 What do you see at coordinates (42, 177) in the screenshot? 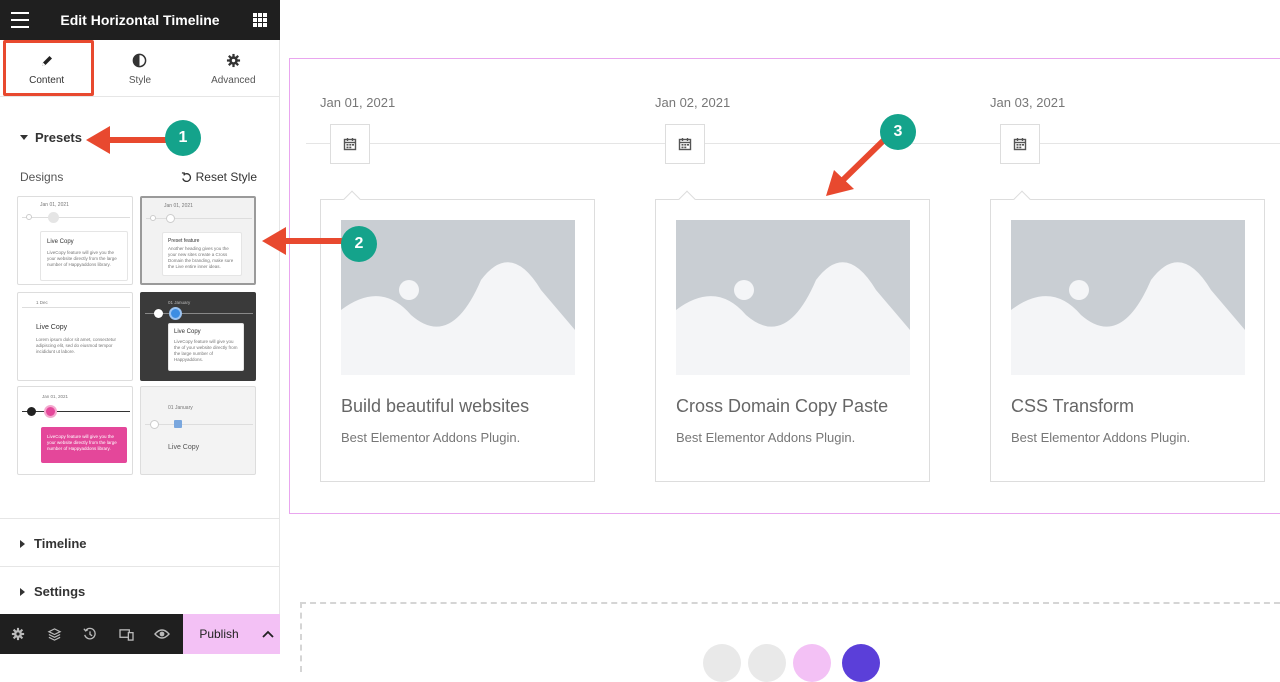
I see `designs-label: Designs` at bounding box center [42, 177].